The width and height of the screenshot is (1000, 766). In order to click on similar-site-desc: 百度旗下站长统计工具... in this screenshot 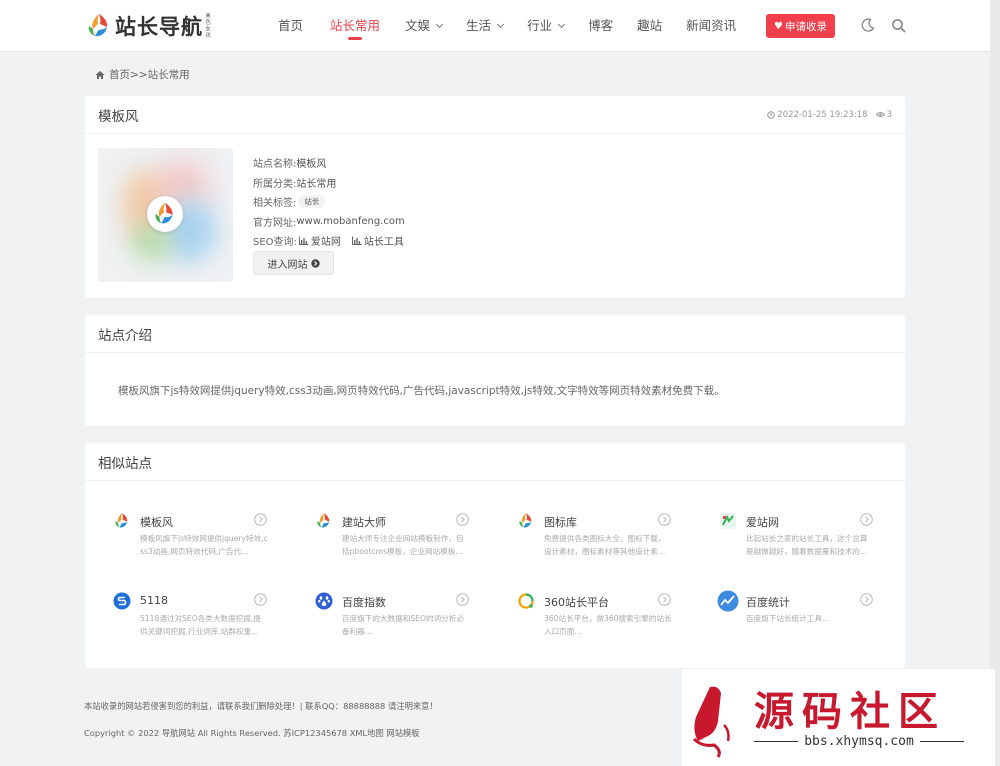, I will do `click(788, 618)`.